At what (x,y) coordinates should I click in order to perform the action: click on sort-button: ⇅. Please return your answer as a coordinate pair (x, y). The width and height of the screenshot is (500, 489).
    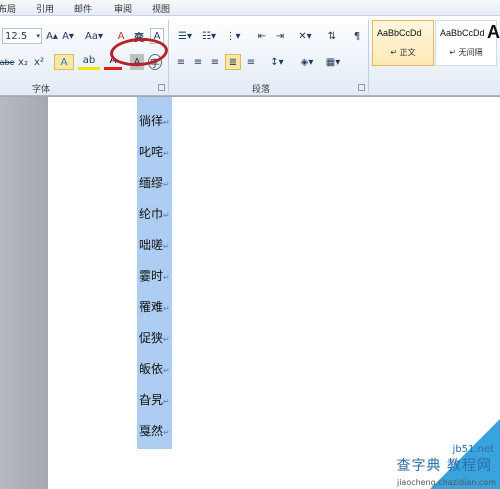
    Looking at the image, I should click on (332, 36).